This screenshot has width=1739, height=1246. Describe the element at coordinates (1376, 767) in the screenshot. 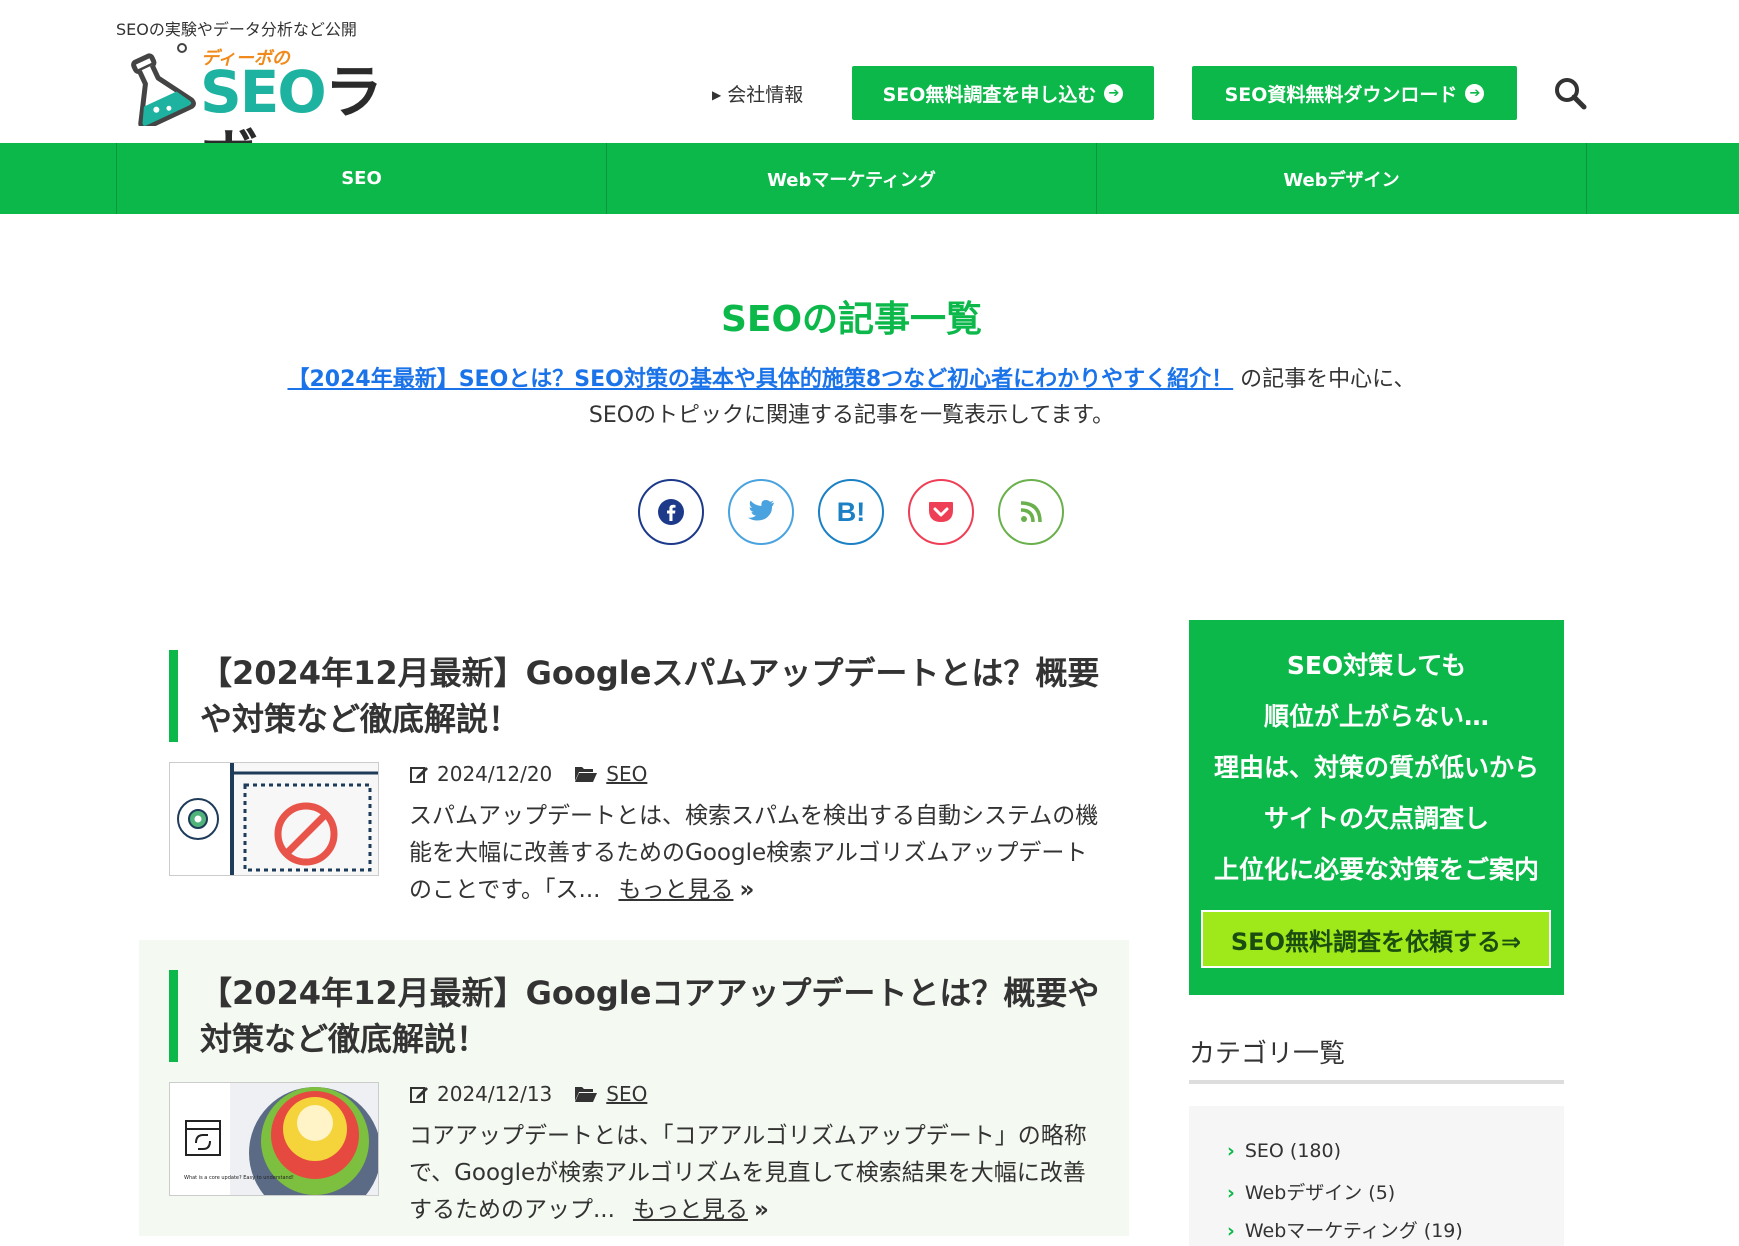

I see `banner-line: 理由は、対策の質が低いから` at that location.